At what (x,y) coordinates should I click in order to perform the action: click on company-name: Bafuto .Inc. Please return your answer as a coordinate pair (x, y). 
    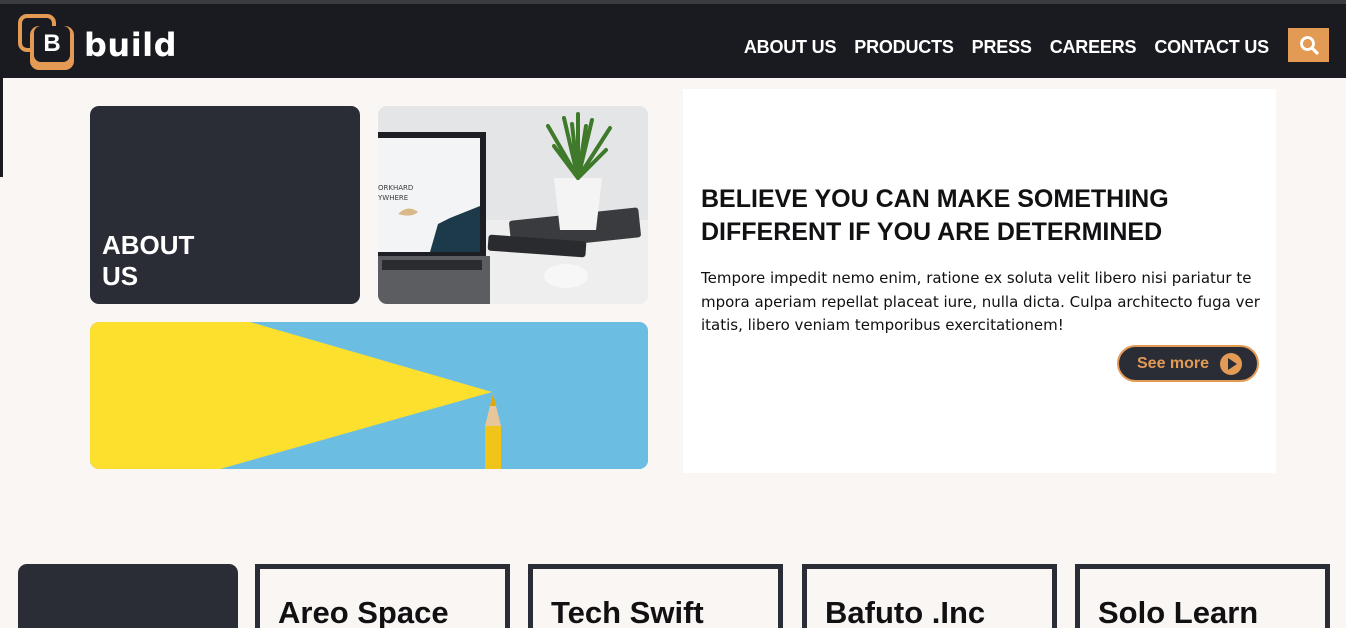
    Looking at the image, I should click on (905, 611).